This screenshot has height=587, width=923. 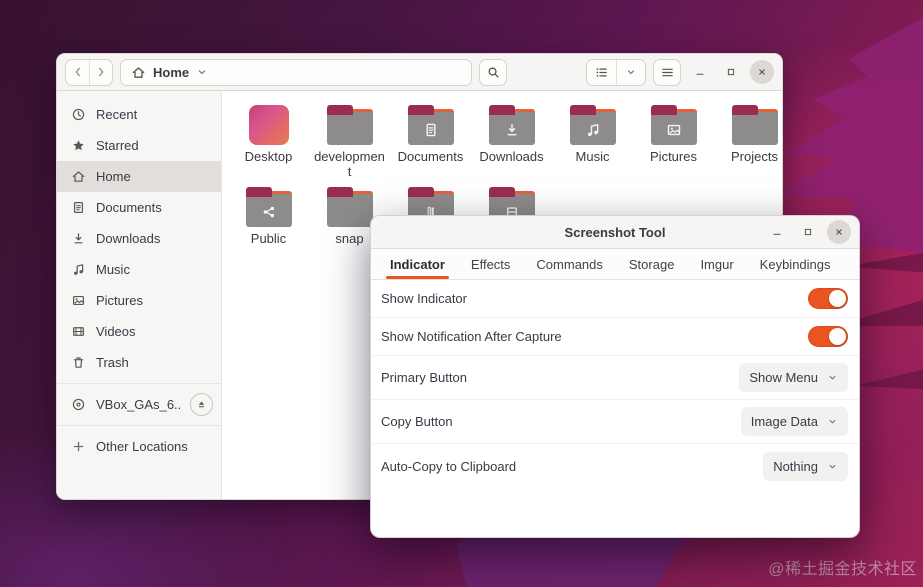 I want to click on path-bar: Home, so click(x=296, y=72).